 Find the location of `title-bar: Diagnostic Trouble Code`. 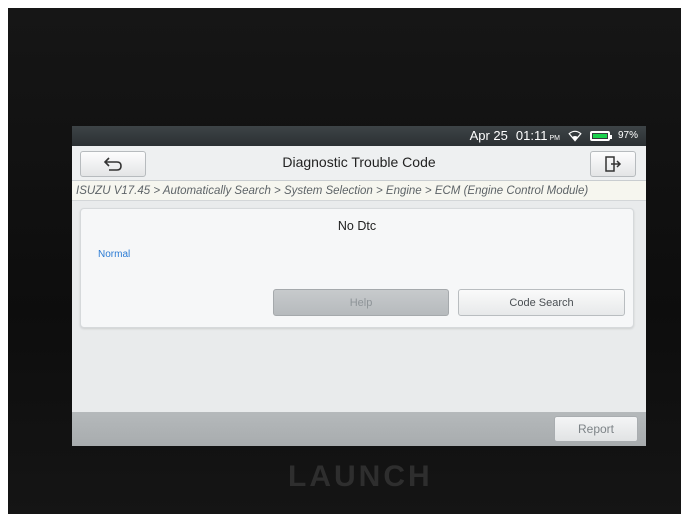

title-bar: Diagnostic Trouble Code is located at coordinates (359, 163).